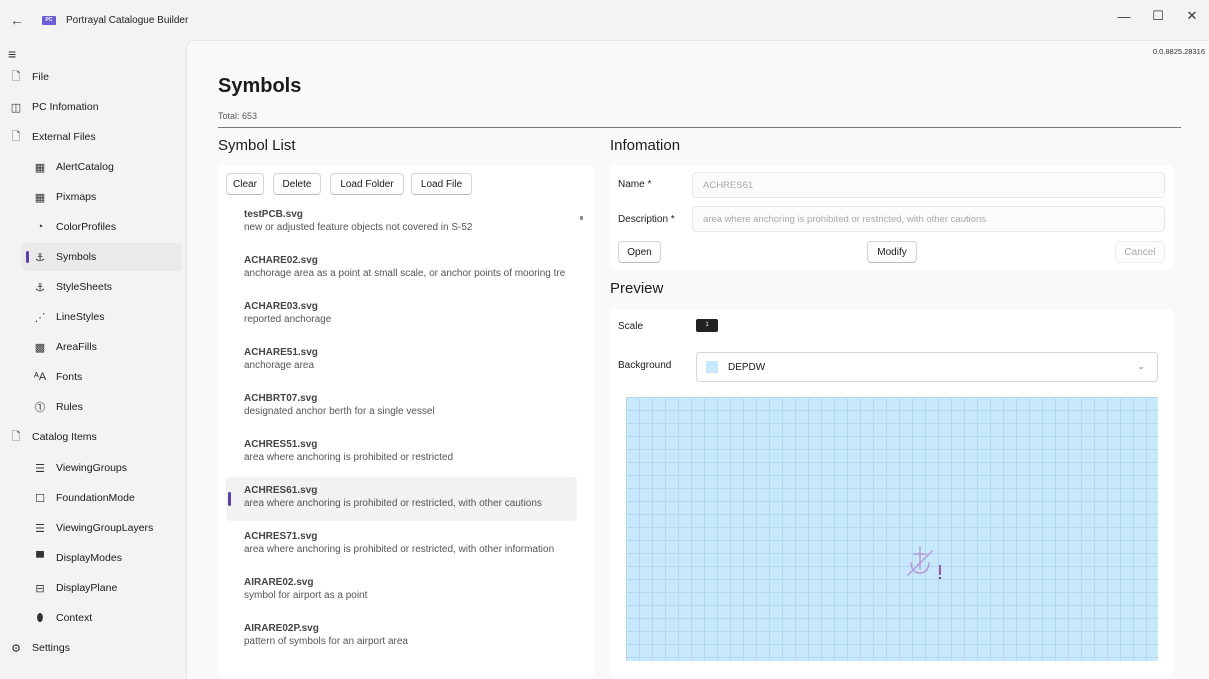 The height and width of the screenshot is (679, 1209). What do you see at coordinates (281, 398) in the screenshot?
I see `symbol-name: ACHBRT07.svg` at bounding box center [281, 398].